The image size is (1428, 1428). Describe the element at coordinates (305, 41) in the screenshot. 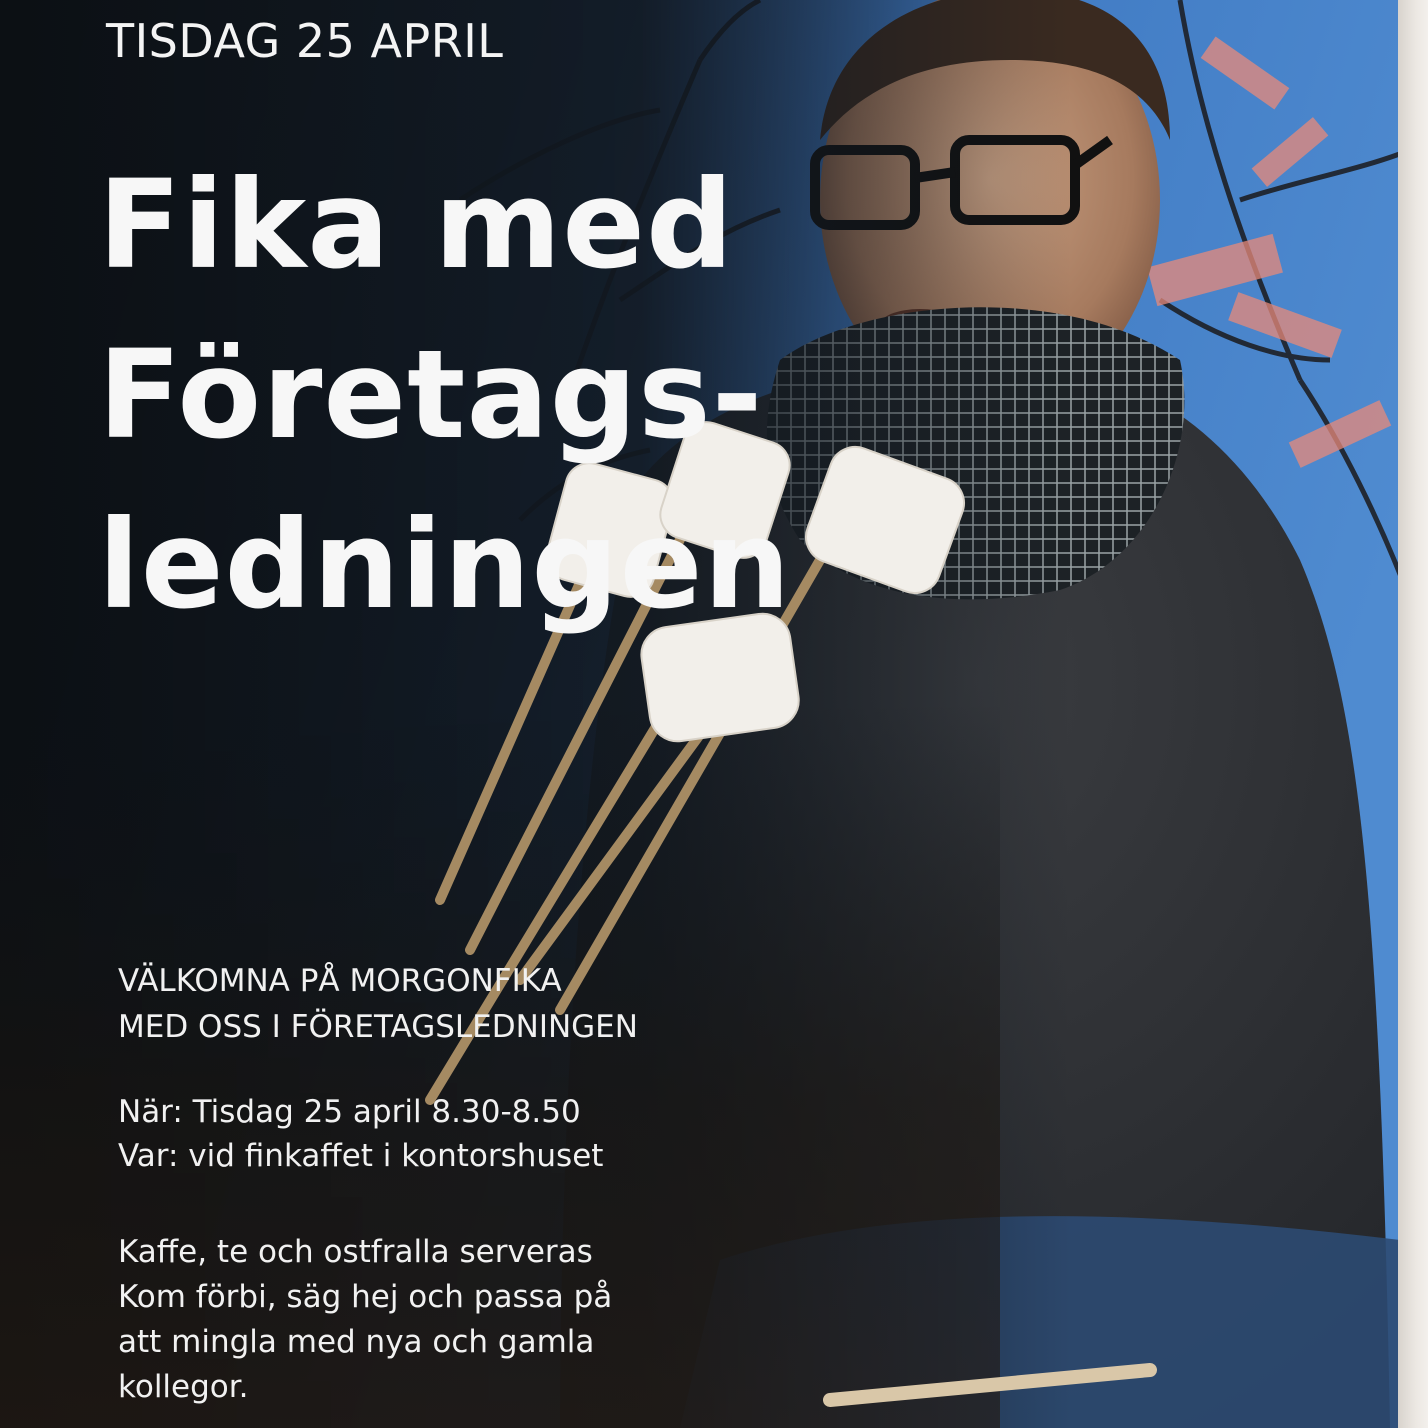

I see `event-date: TISDAG 25 APRIL` at that location.